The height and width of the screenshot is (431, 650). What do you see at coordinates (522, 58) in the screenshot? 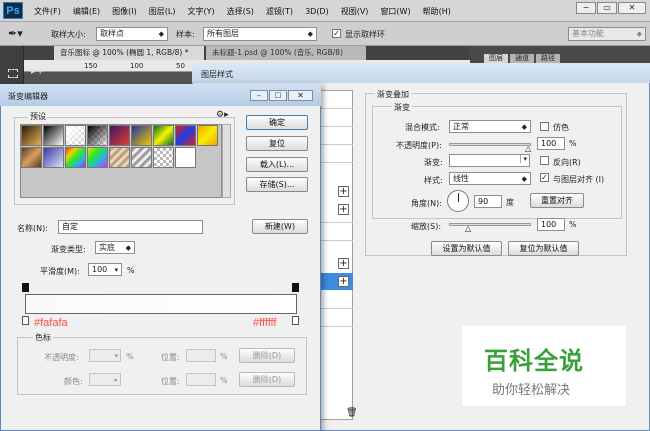
I see `tab-channels: 通道` at bounding box center [522, 58].